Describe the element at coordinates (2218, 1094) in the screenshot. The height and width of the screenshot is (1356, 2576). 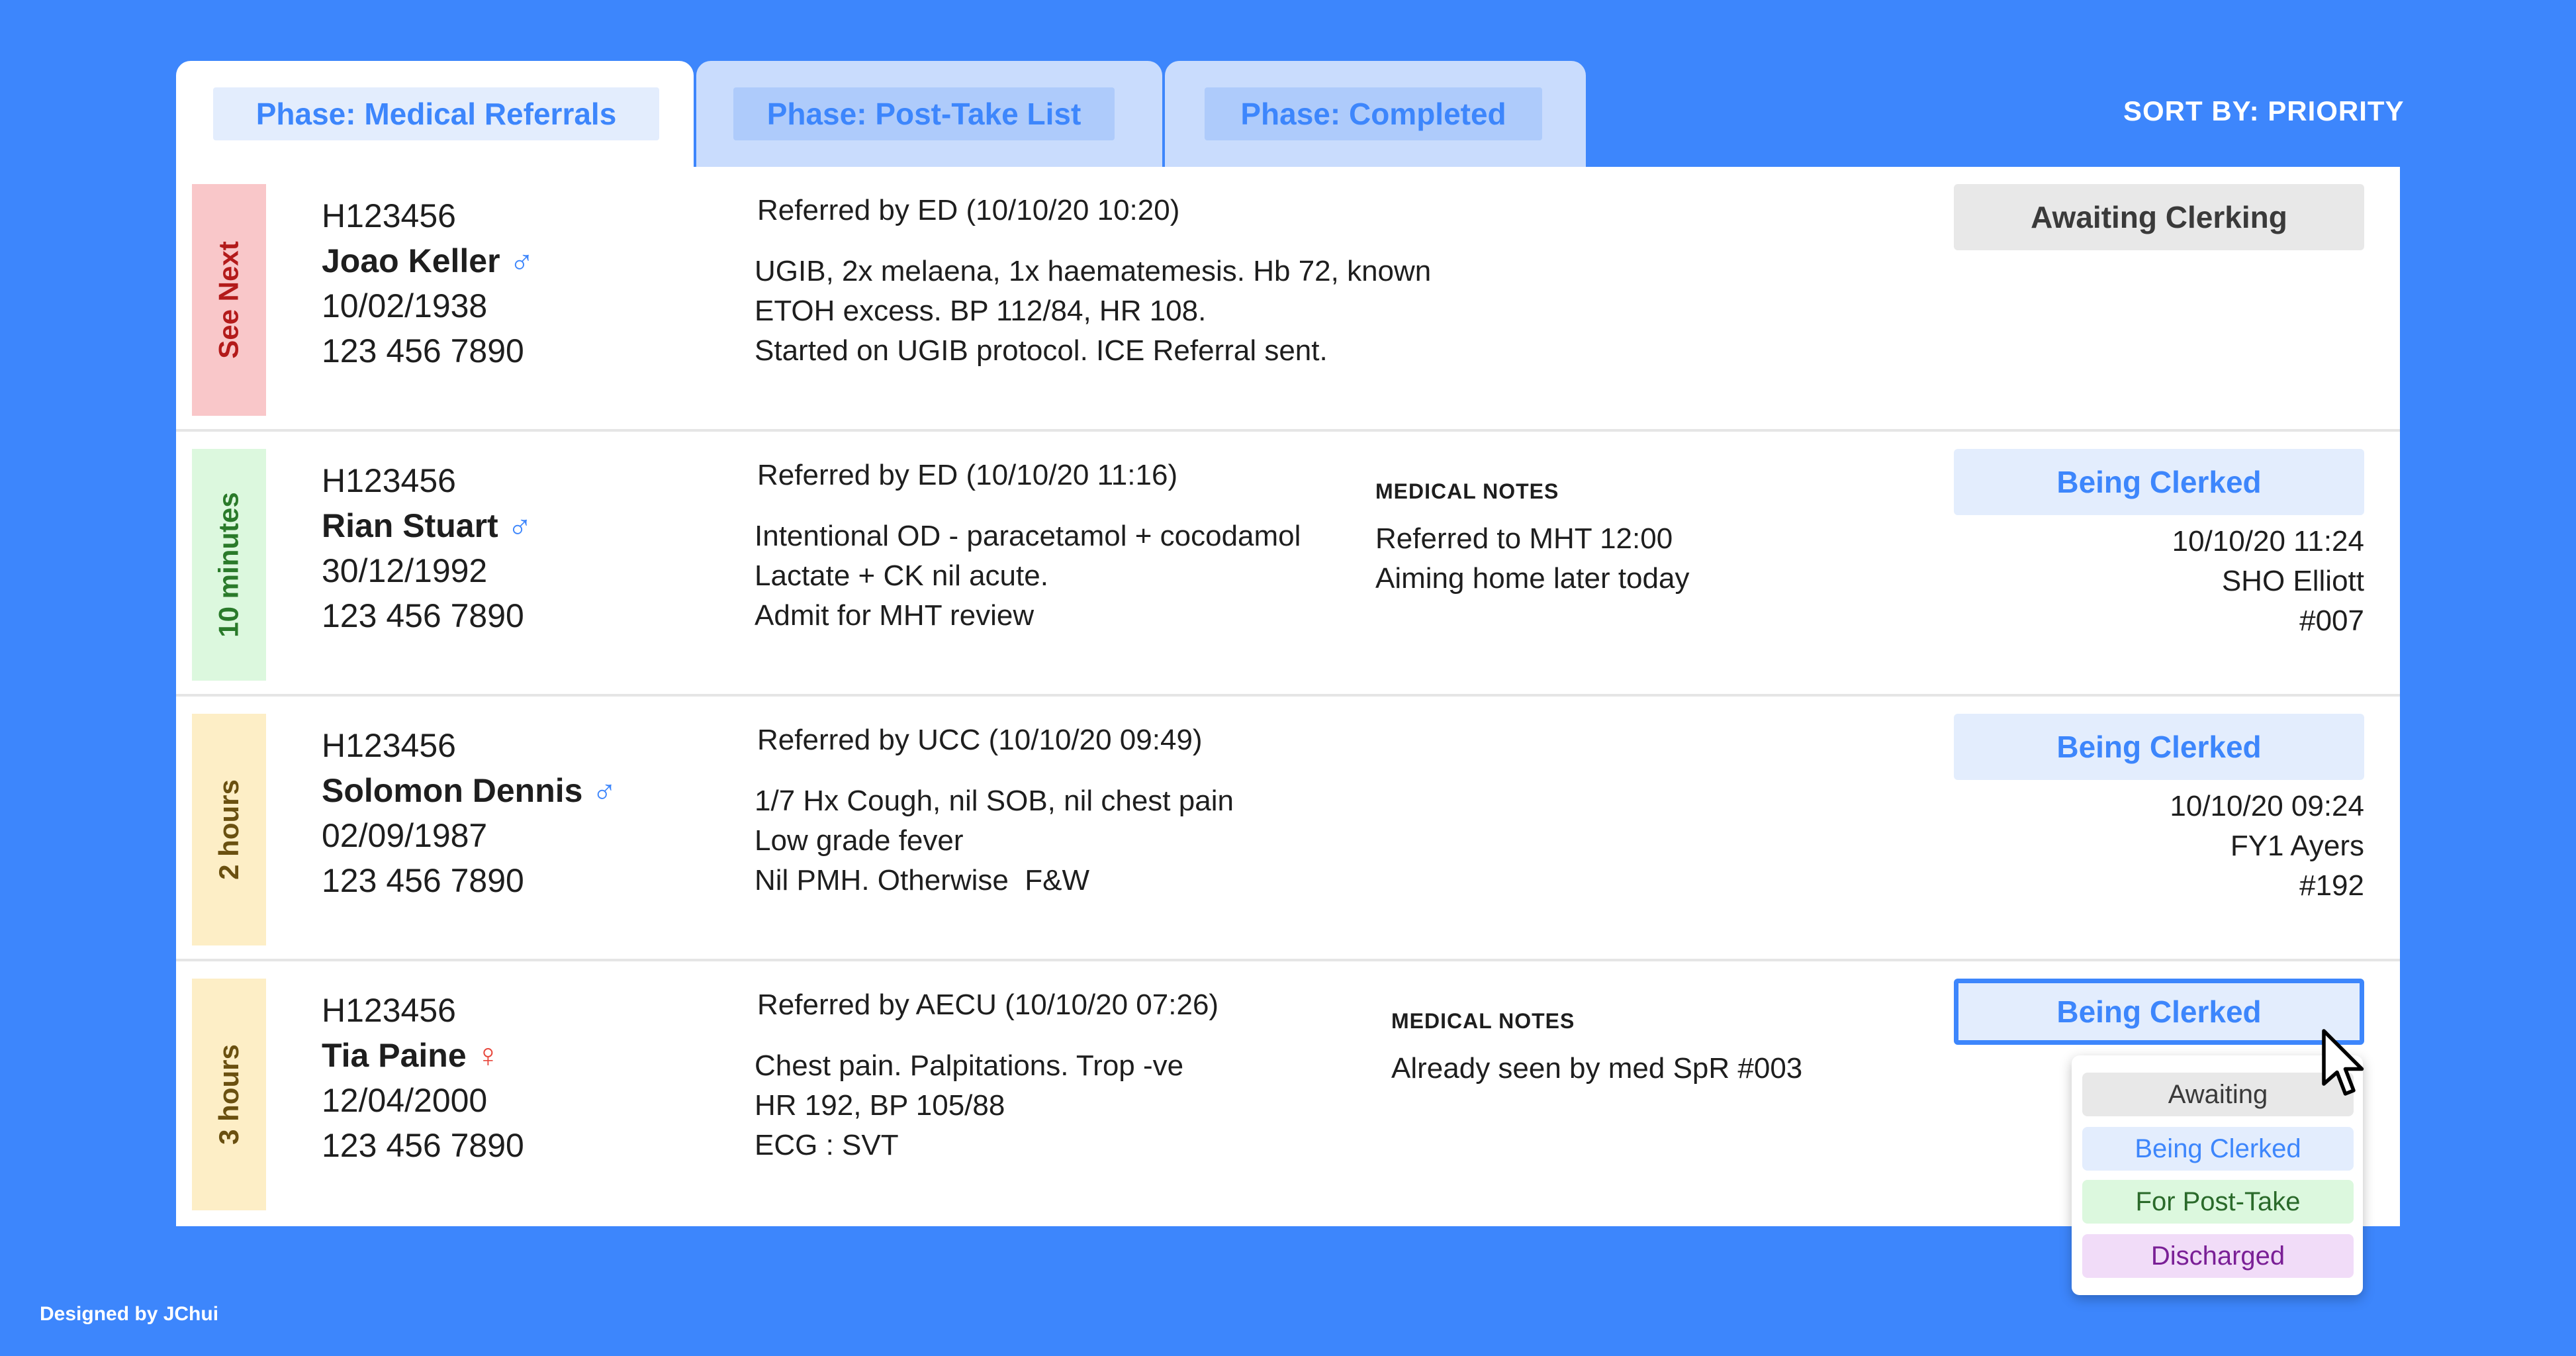
I see `status-option-awaiting: Awaiting` at that location.